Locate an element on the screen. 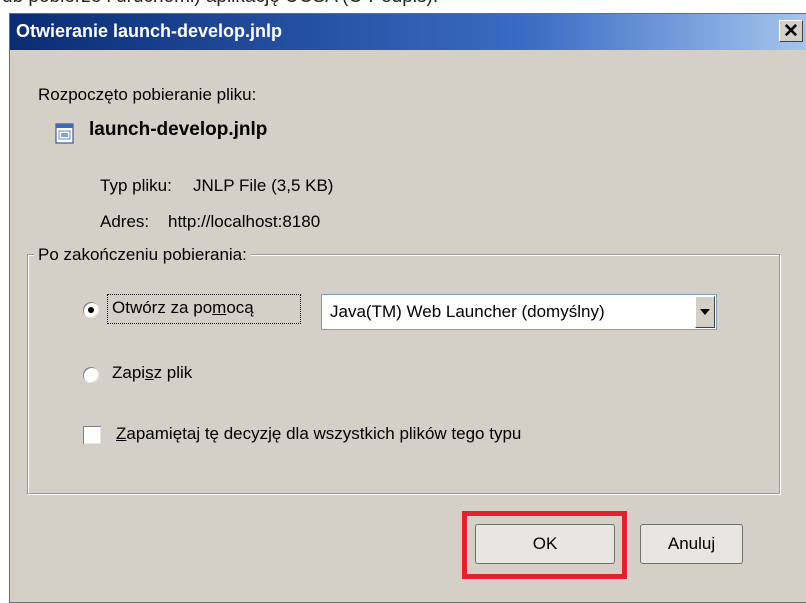 The width and height of the screenshot is (806, 603). file-type-value: JNLP File (3,5 KB) is located at coordinates (263, 185).